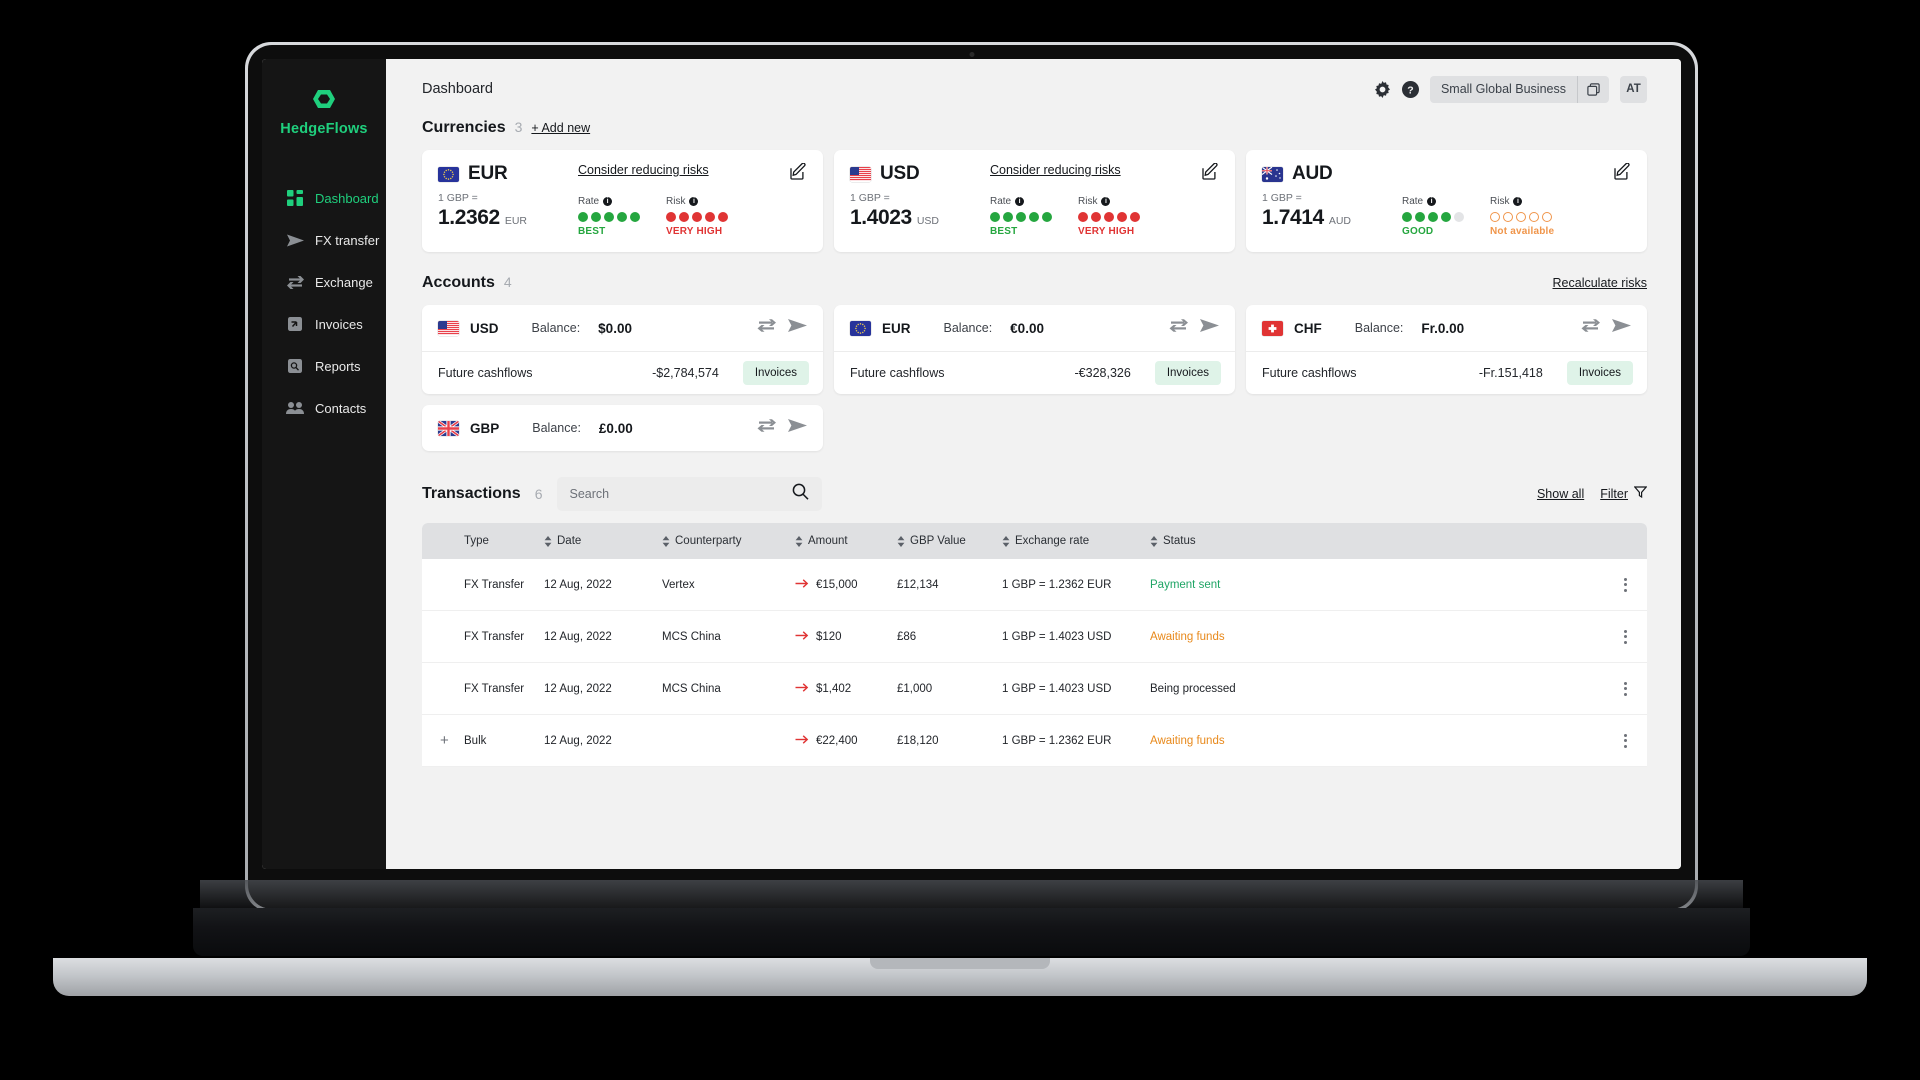 The height and width of the screenshot is (1080, 1920). What do you see at coordinates (324, 366) in the screenshot?
I see `sidebar-item-reports: Reports` at bounding box center [324, 366].